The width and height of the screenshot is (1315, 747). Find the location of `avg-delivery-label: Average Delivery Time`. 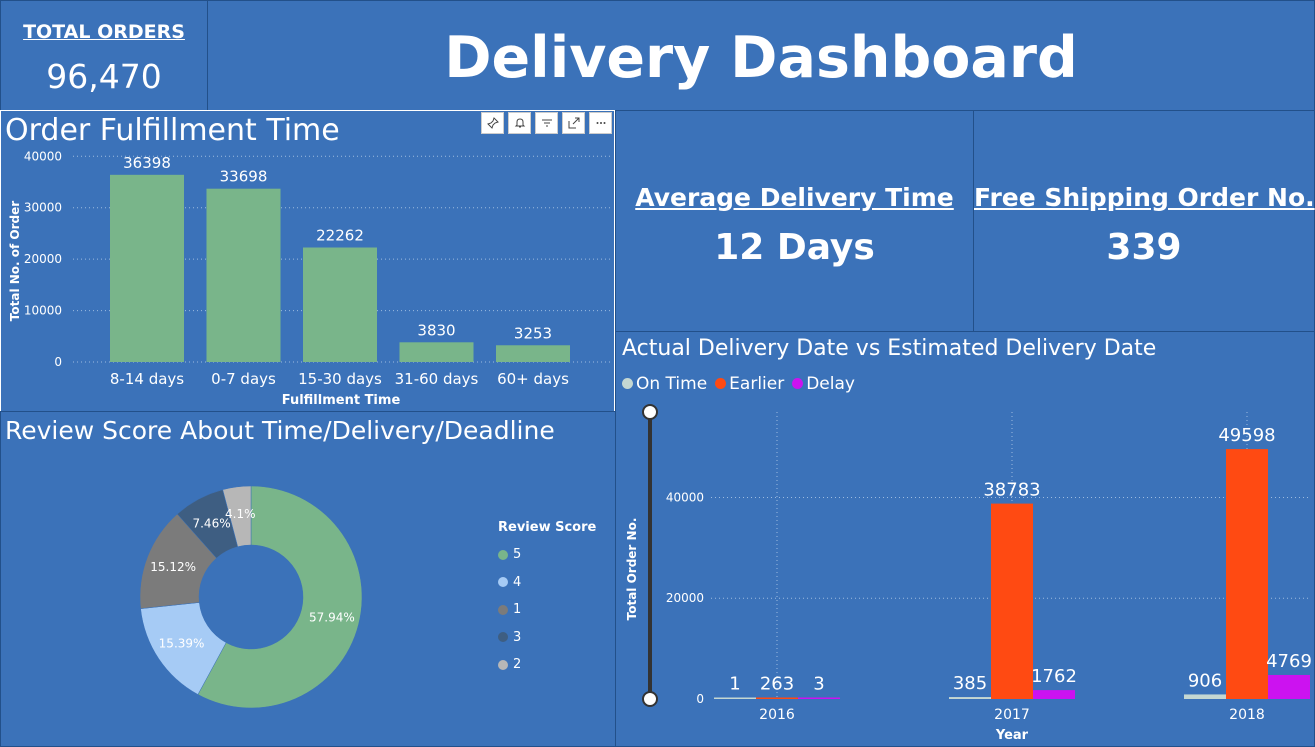

avg-delivery-label: Average Delivery Time is located at coordinates (794, 197).